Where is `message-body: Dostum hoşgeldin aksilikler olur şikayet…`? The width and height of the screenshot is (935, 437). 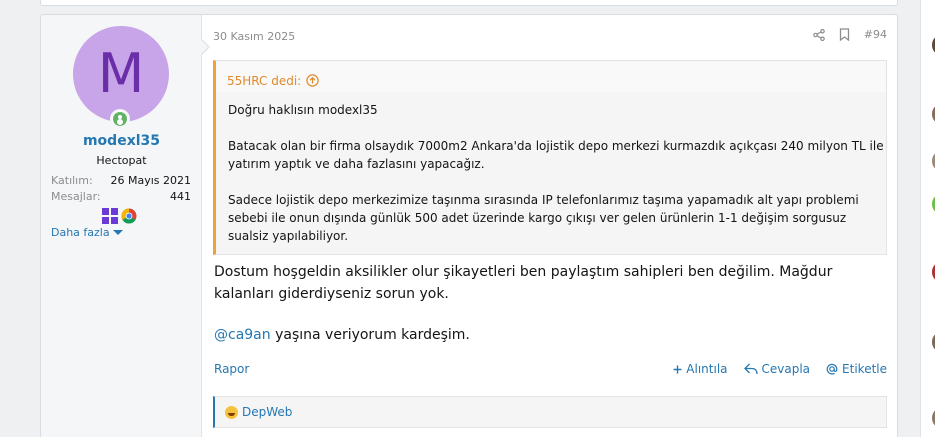
message-body: Dostum hoşgeldin aksilikler olur şikayet… is located at coordinates (550, 303).